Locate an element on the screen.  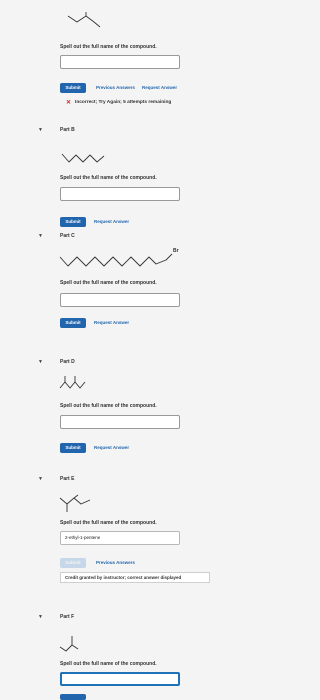
structure-part-c is located at coordinates (116, 260).